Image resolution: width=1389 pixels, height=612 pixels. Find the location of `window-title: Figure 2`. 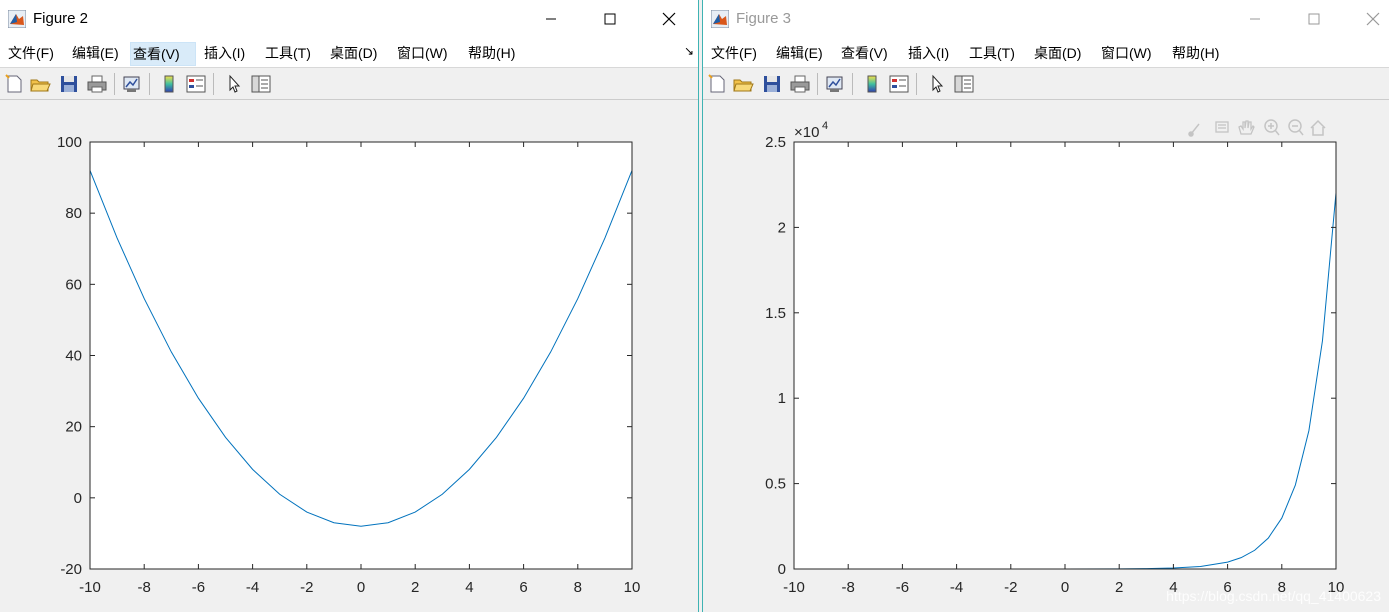

window-title: Figure 2 is located at coordinates (61, 18).